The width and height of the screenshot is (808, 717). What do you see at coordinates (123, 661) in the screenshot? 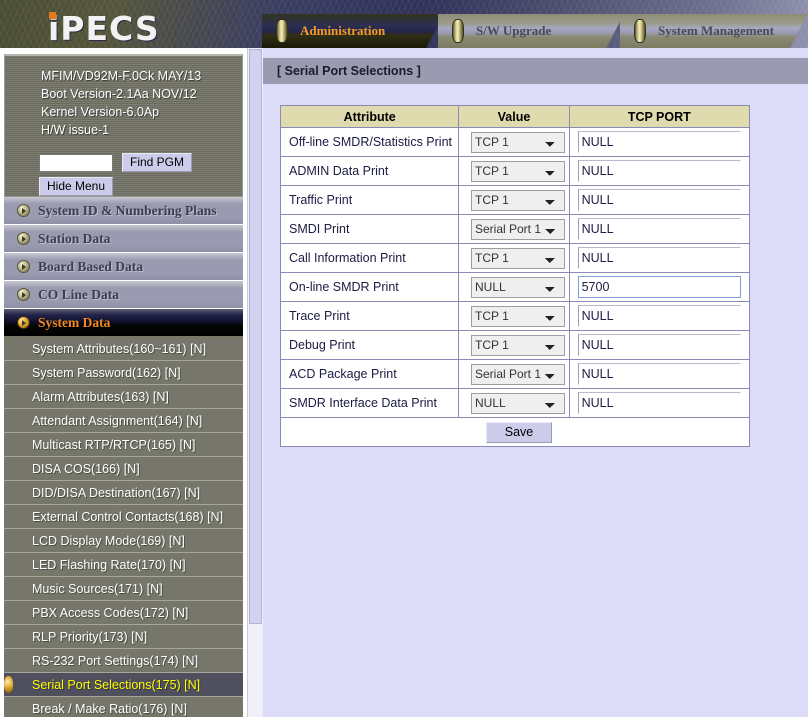
I see `sidebar-item-rs232-port-settings: RS-232 Port Settings(174) [N]` at bounding box center [123, 661].